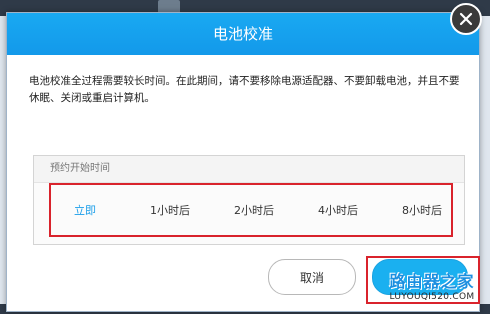 This screenshot has height=314, width=490. I want to click on watermark-logo: 路由器之家 LUYOUQI520.COM, so click(432, 291).